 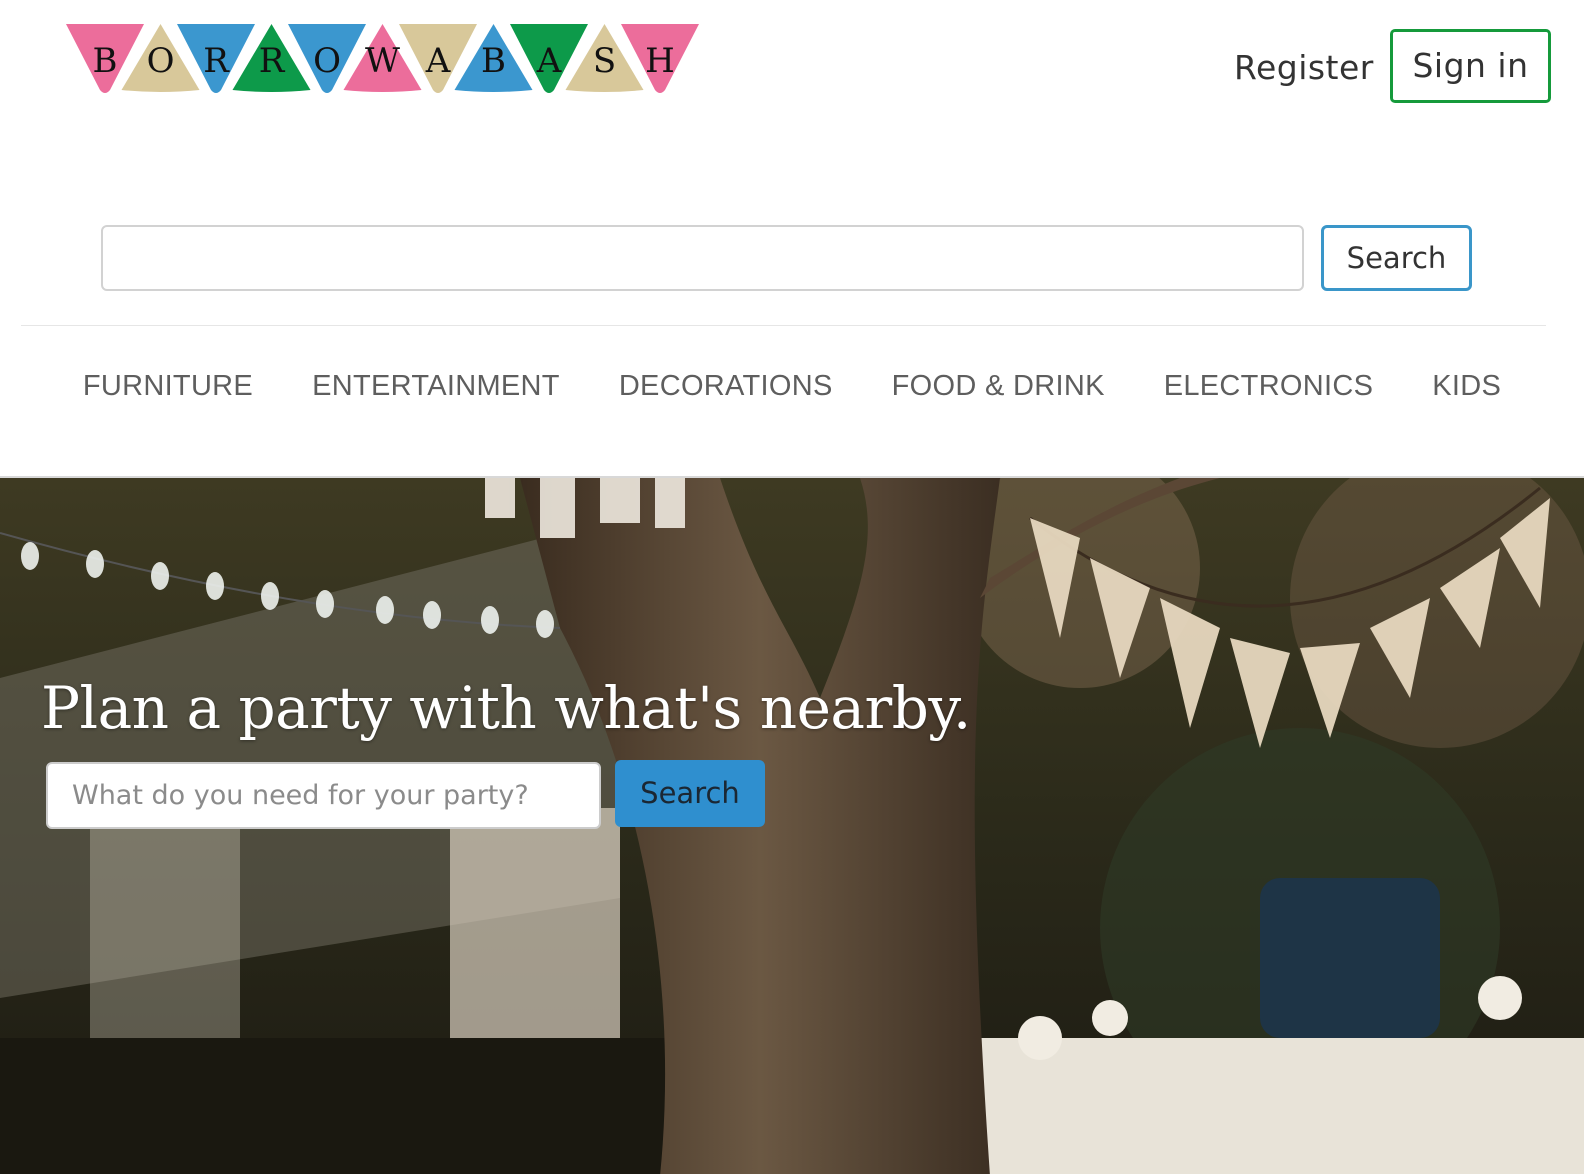 I want to click on category-food-drink: FOOD & DRINK, so click(x=998, y=386).